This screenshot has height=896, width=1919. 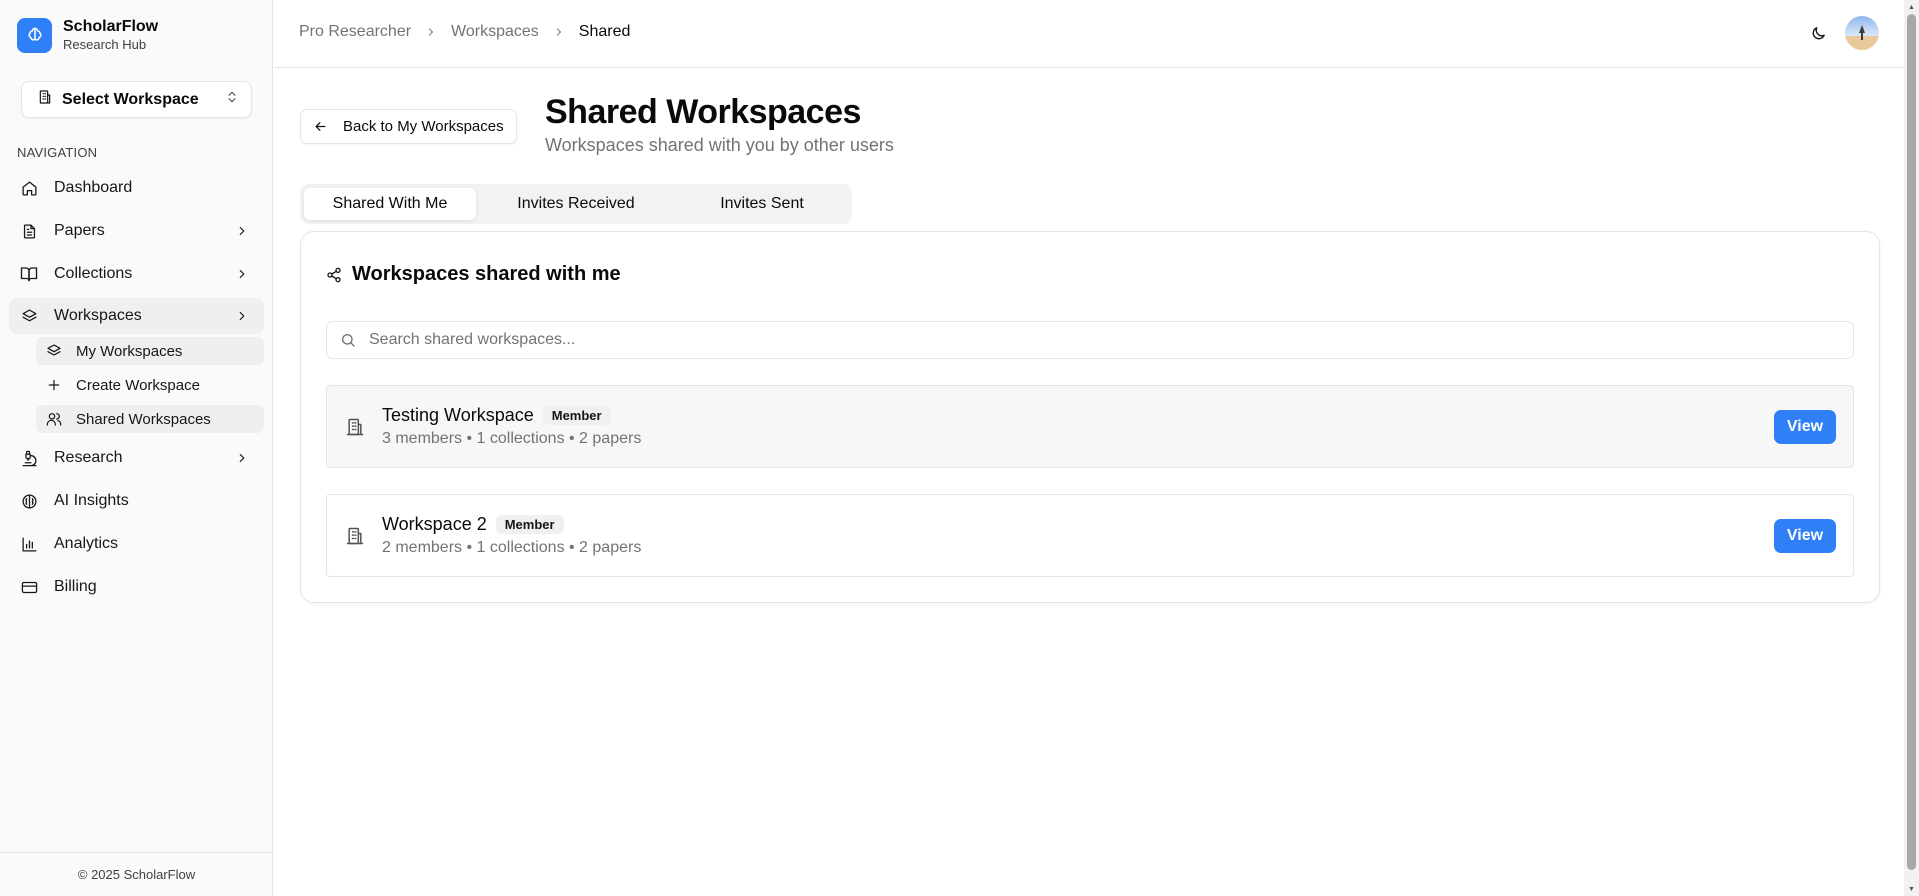 I want to click on search-field, so click(x=1090, y=340).